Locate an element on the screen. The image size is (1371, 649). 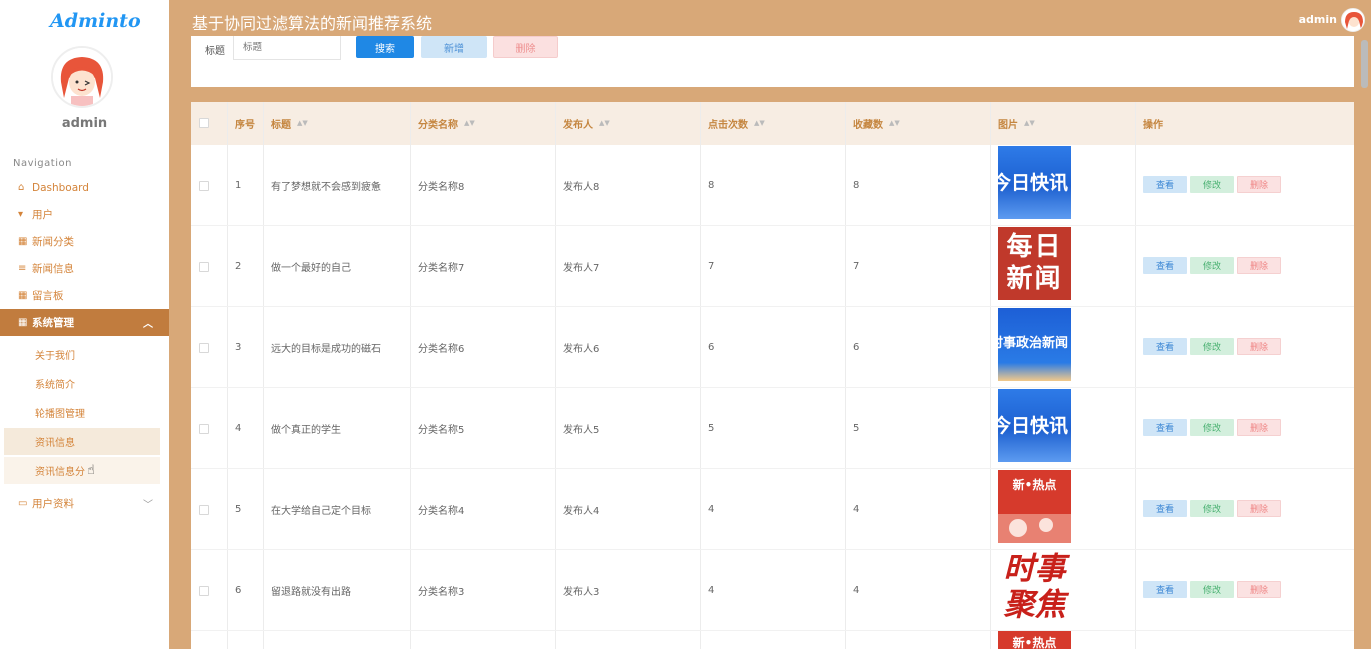
news-thumbnail: 时事聚焦 is located at coordinates (1034, 587).